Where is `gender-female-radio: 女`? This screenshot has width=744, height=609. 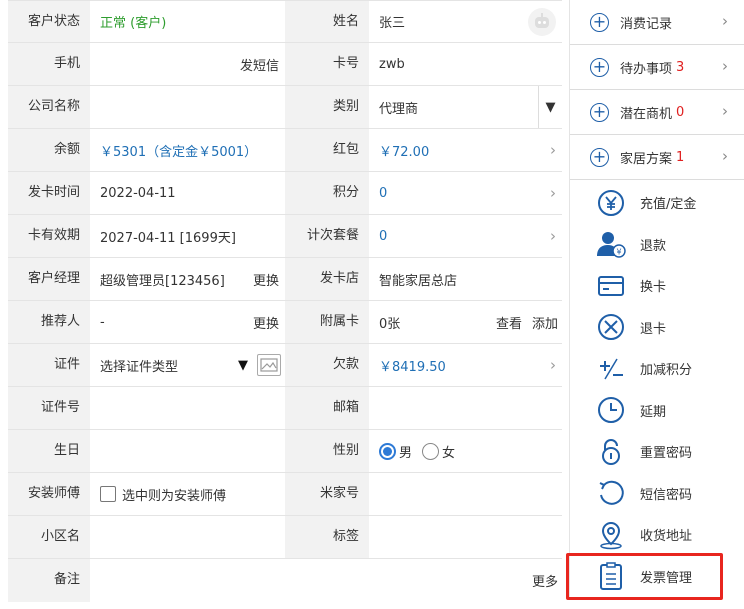 gender-female-radio: 女 is located at coordinates (438, 451).